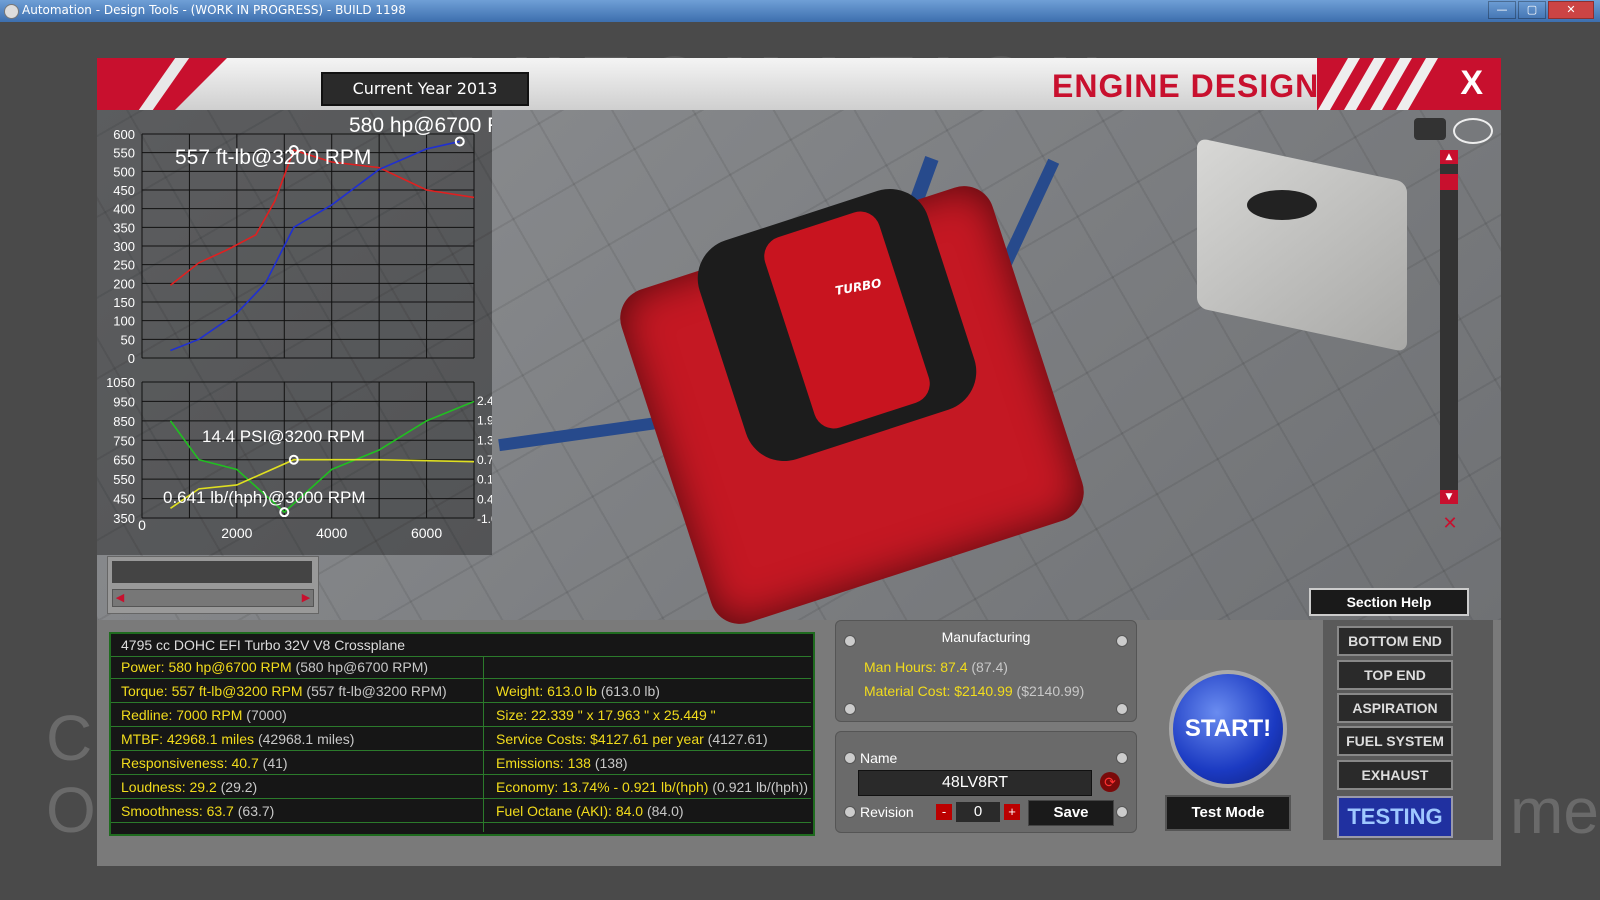  I want to click on stat-target: (42968.1 miles), so click(306, 739).